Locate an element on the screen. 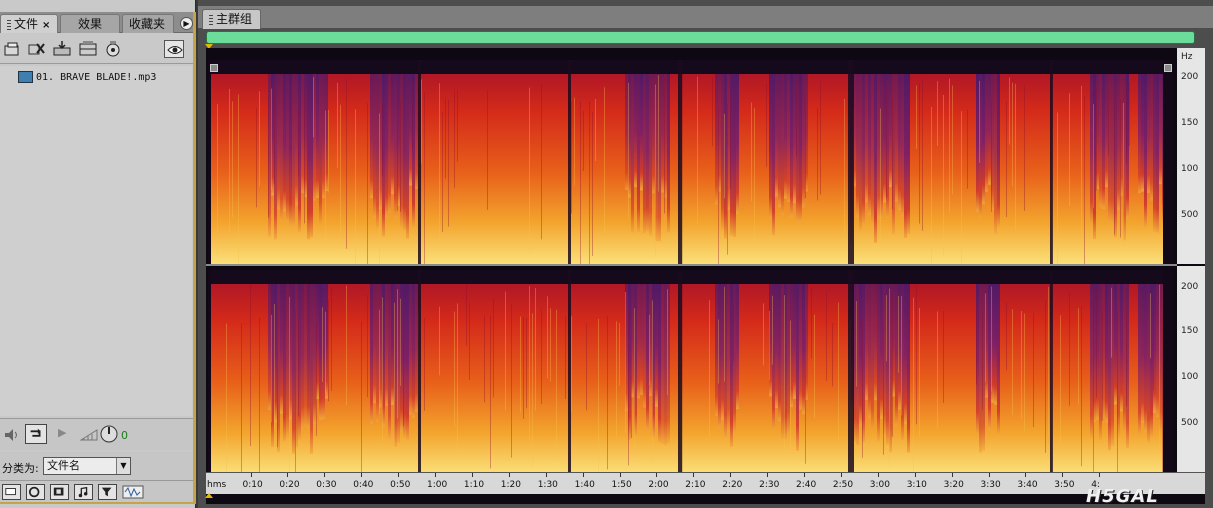 Image resolution: width=1213 pixels, height=508 pixels. cd-icon is located at coordinates (113, 49).